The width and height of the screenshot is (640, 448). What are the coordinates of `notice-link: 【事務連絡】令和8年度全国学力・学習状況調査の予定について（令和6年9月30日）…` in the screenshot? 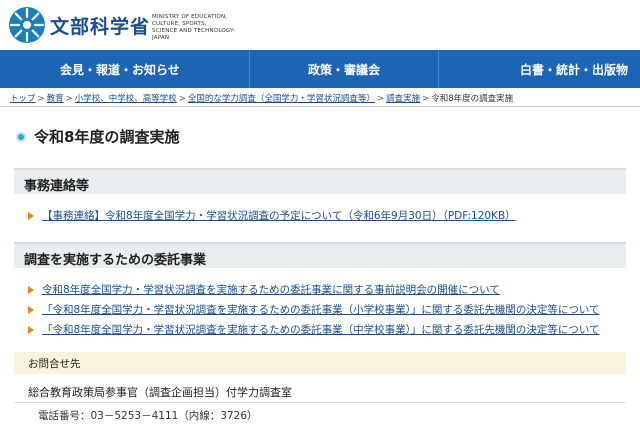 It's located at (279, 215).